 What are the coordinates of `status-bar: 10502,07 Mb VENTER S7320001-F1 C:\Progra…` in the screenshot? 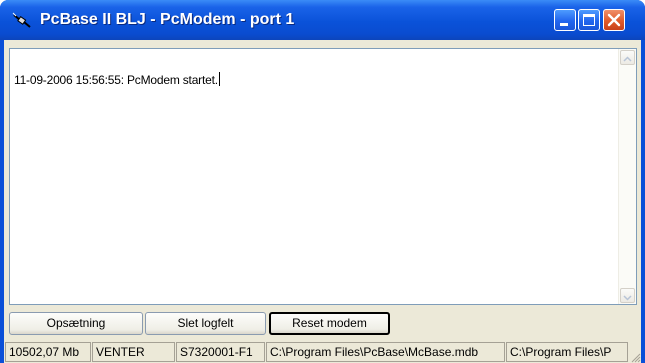 It's located at (322, 351).